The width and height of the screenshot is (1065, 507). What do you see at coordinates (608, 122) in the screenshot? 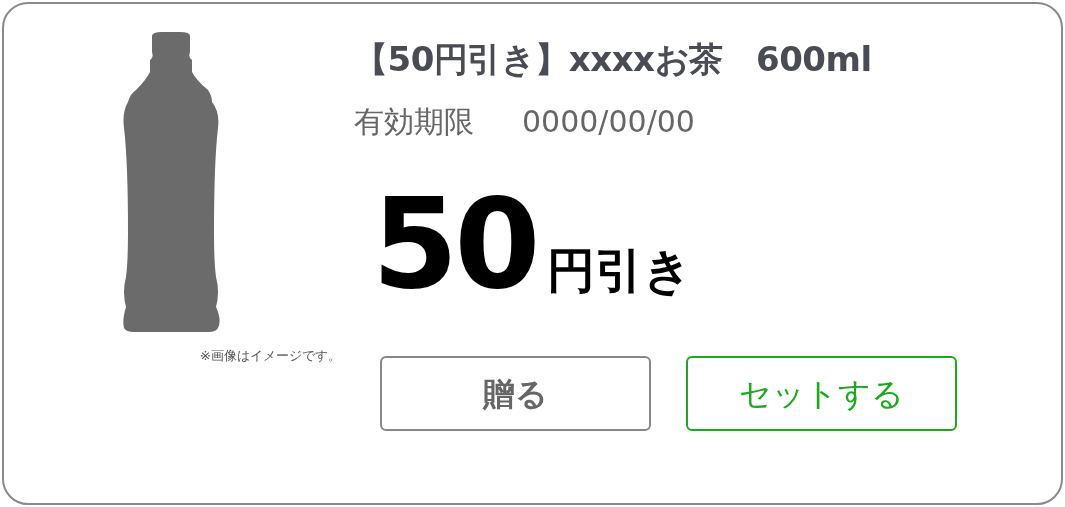
I see `expiry-date: 0000/00/00` at bounding box center [608, 122].